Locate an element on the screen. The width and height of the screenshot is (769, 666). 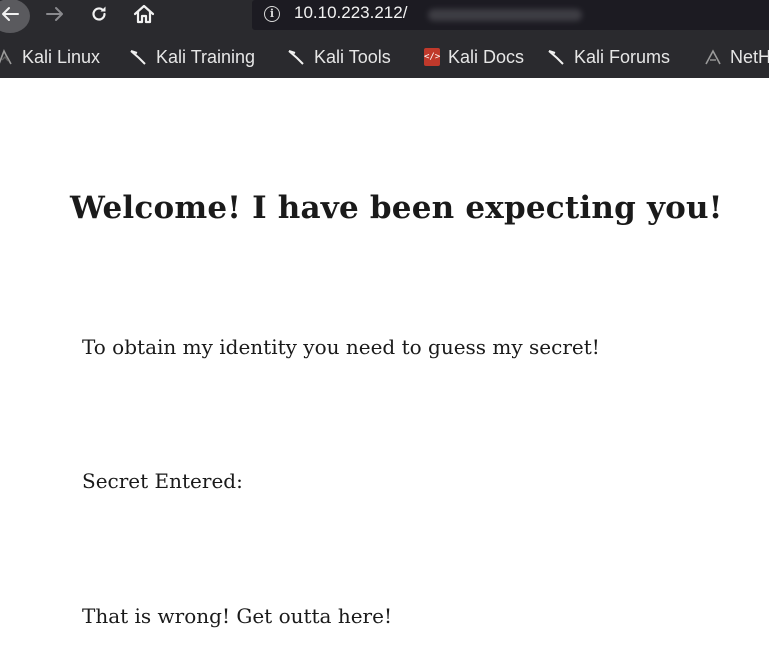
result-message: That is wrong! Get outta here! is located at coordinates (237, 616).